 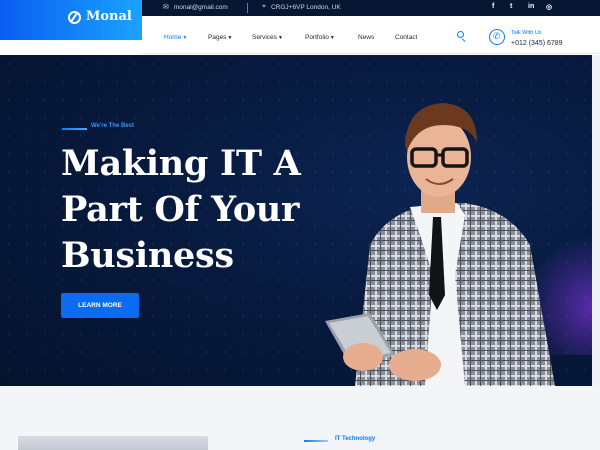 What do you see at coordinates (100, 305) in the screenshot?
I see `learn-more-button: LEARN MORE` at bounding box center [100, 305].